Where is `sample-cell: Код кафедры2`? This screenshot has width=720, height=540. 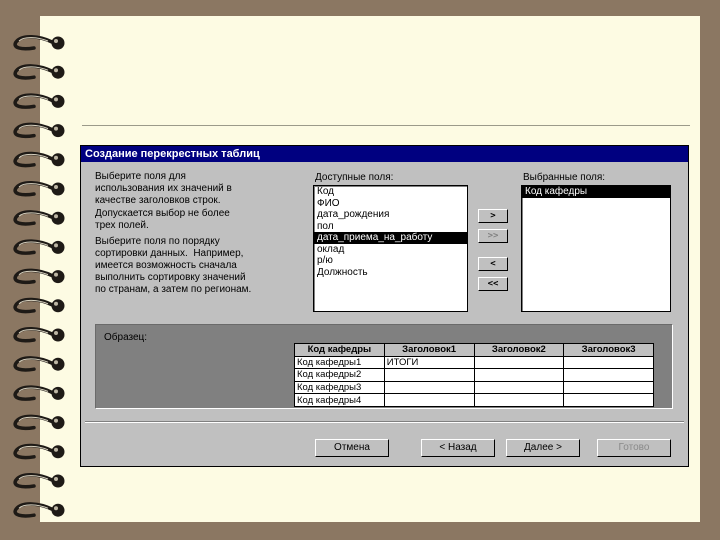 sample-cell: Код кафедры2 is located at coordinates (339, 375).